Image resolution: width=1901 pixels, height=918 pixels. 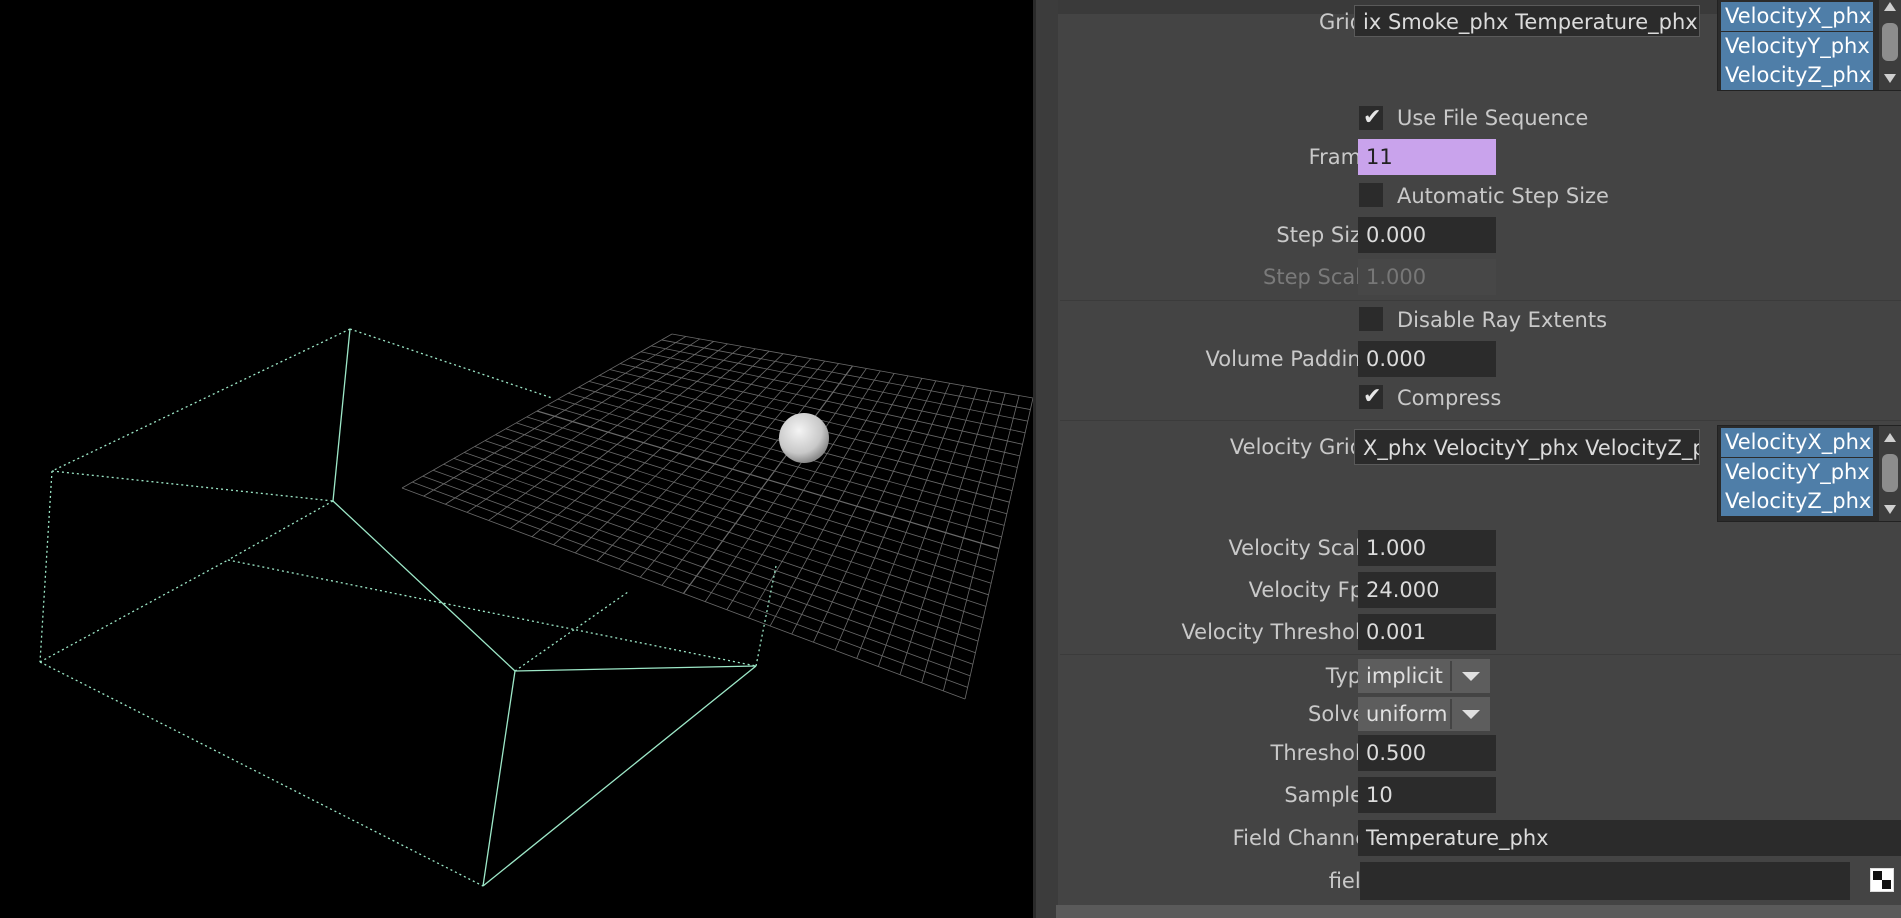 I want to click on frame-field: 11, so click(x=1427, y=157).